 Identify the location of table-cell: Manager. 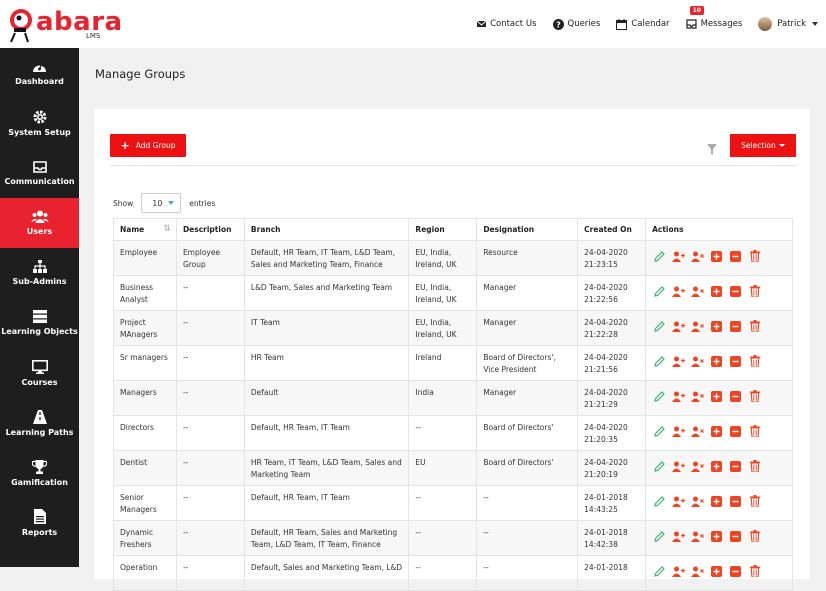
(527, 328).